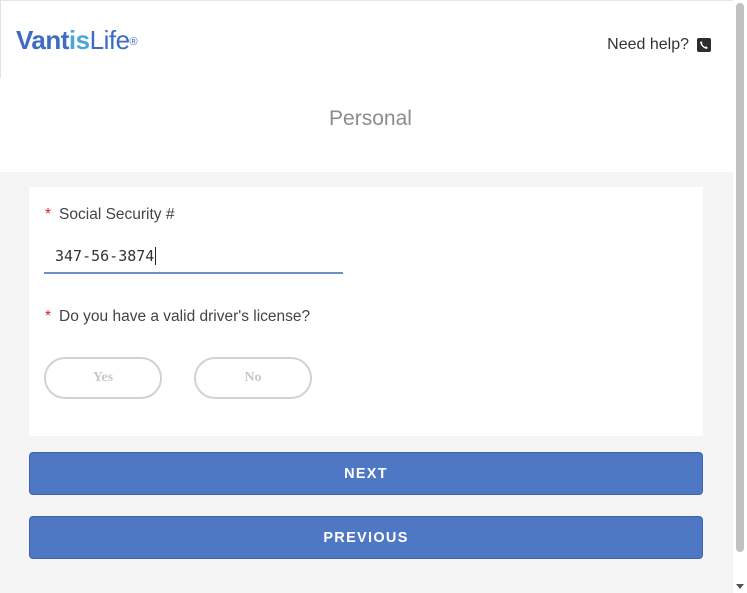 The width and height of the screenshot is (747, 593). I want to click on drivers-license-label: * Do you have a valid driver's license?, so click(177, 317).